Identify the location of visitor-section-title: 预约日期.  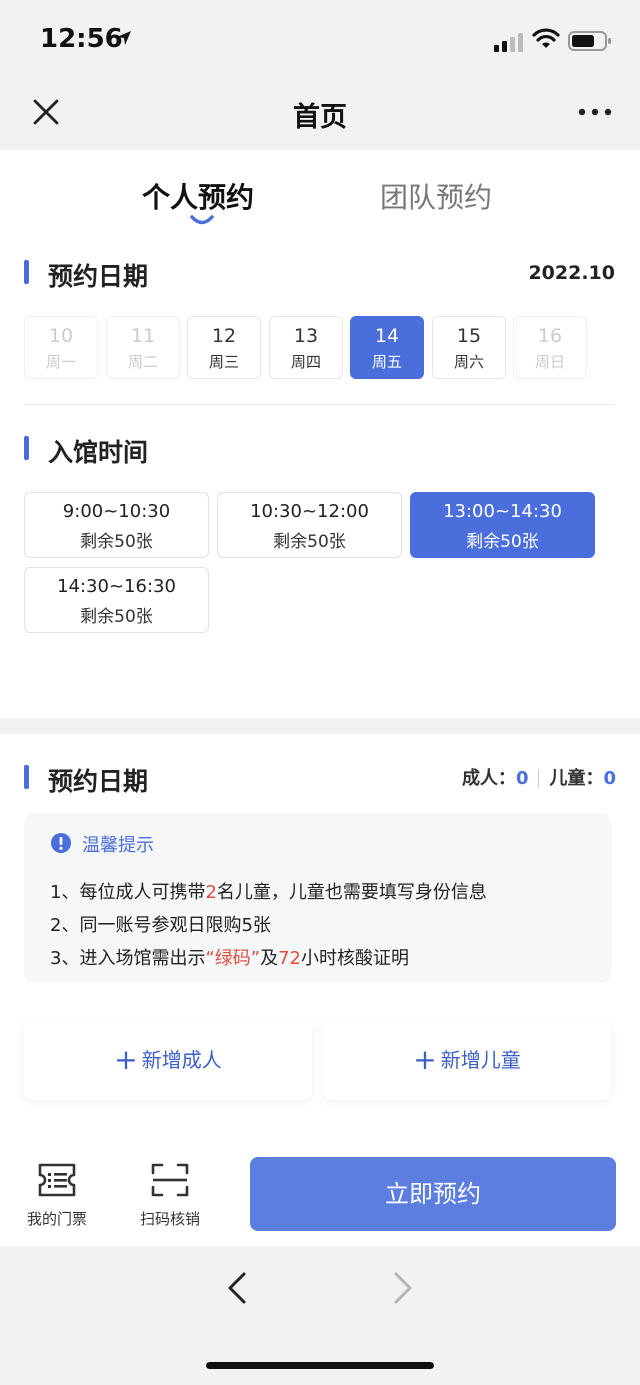
(98, 781).